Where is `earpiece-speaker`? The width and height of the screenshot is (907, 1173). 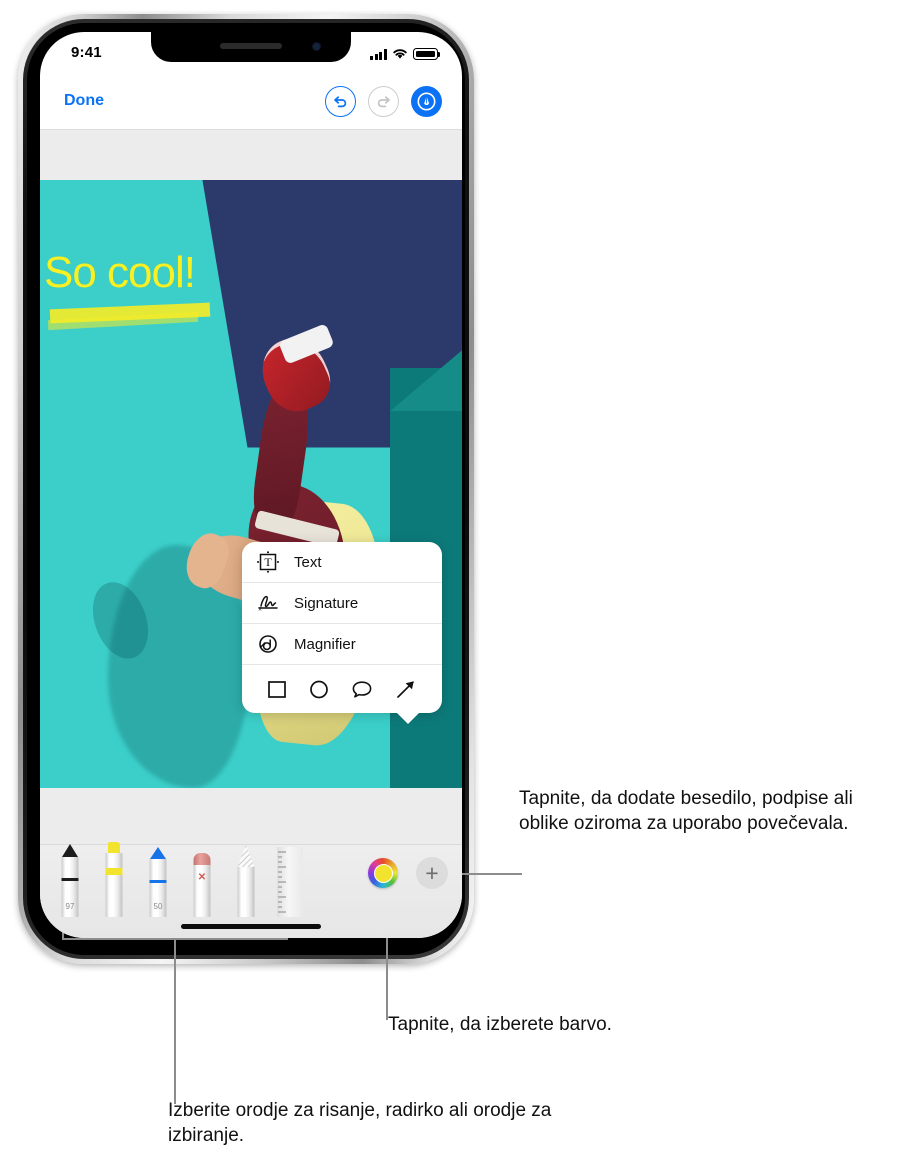 earpiece-speaker is located at coordinates (251, 46).